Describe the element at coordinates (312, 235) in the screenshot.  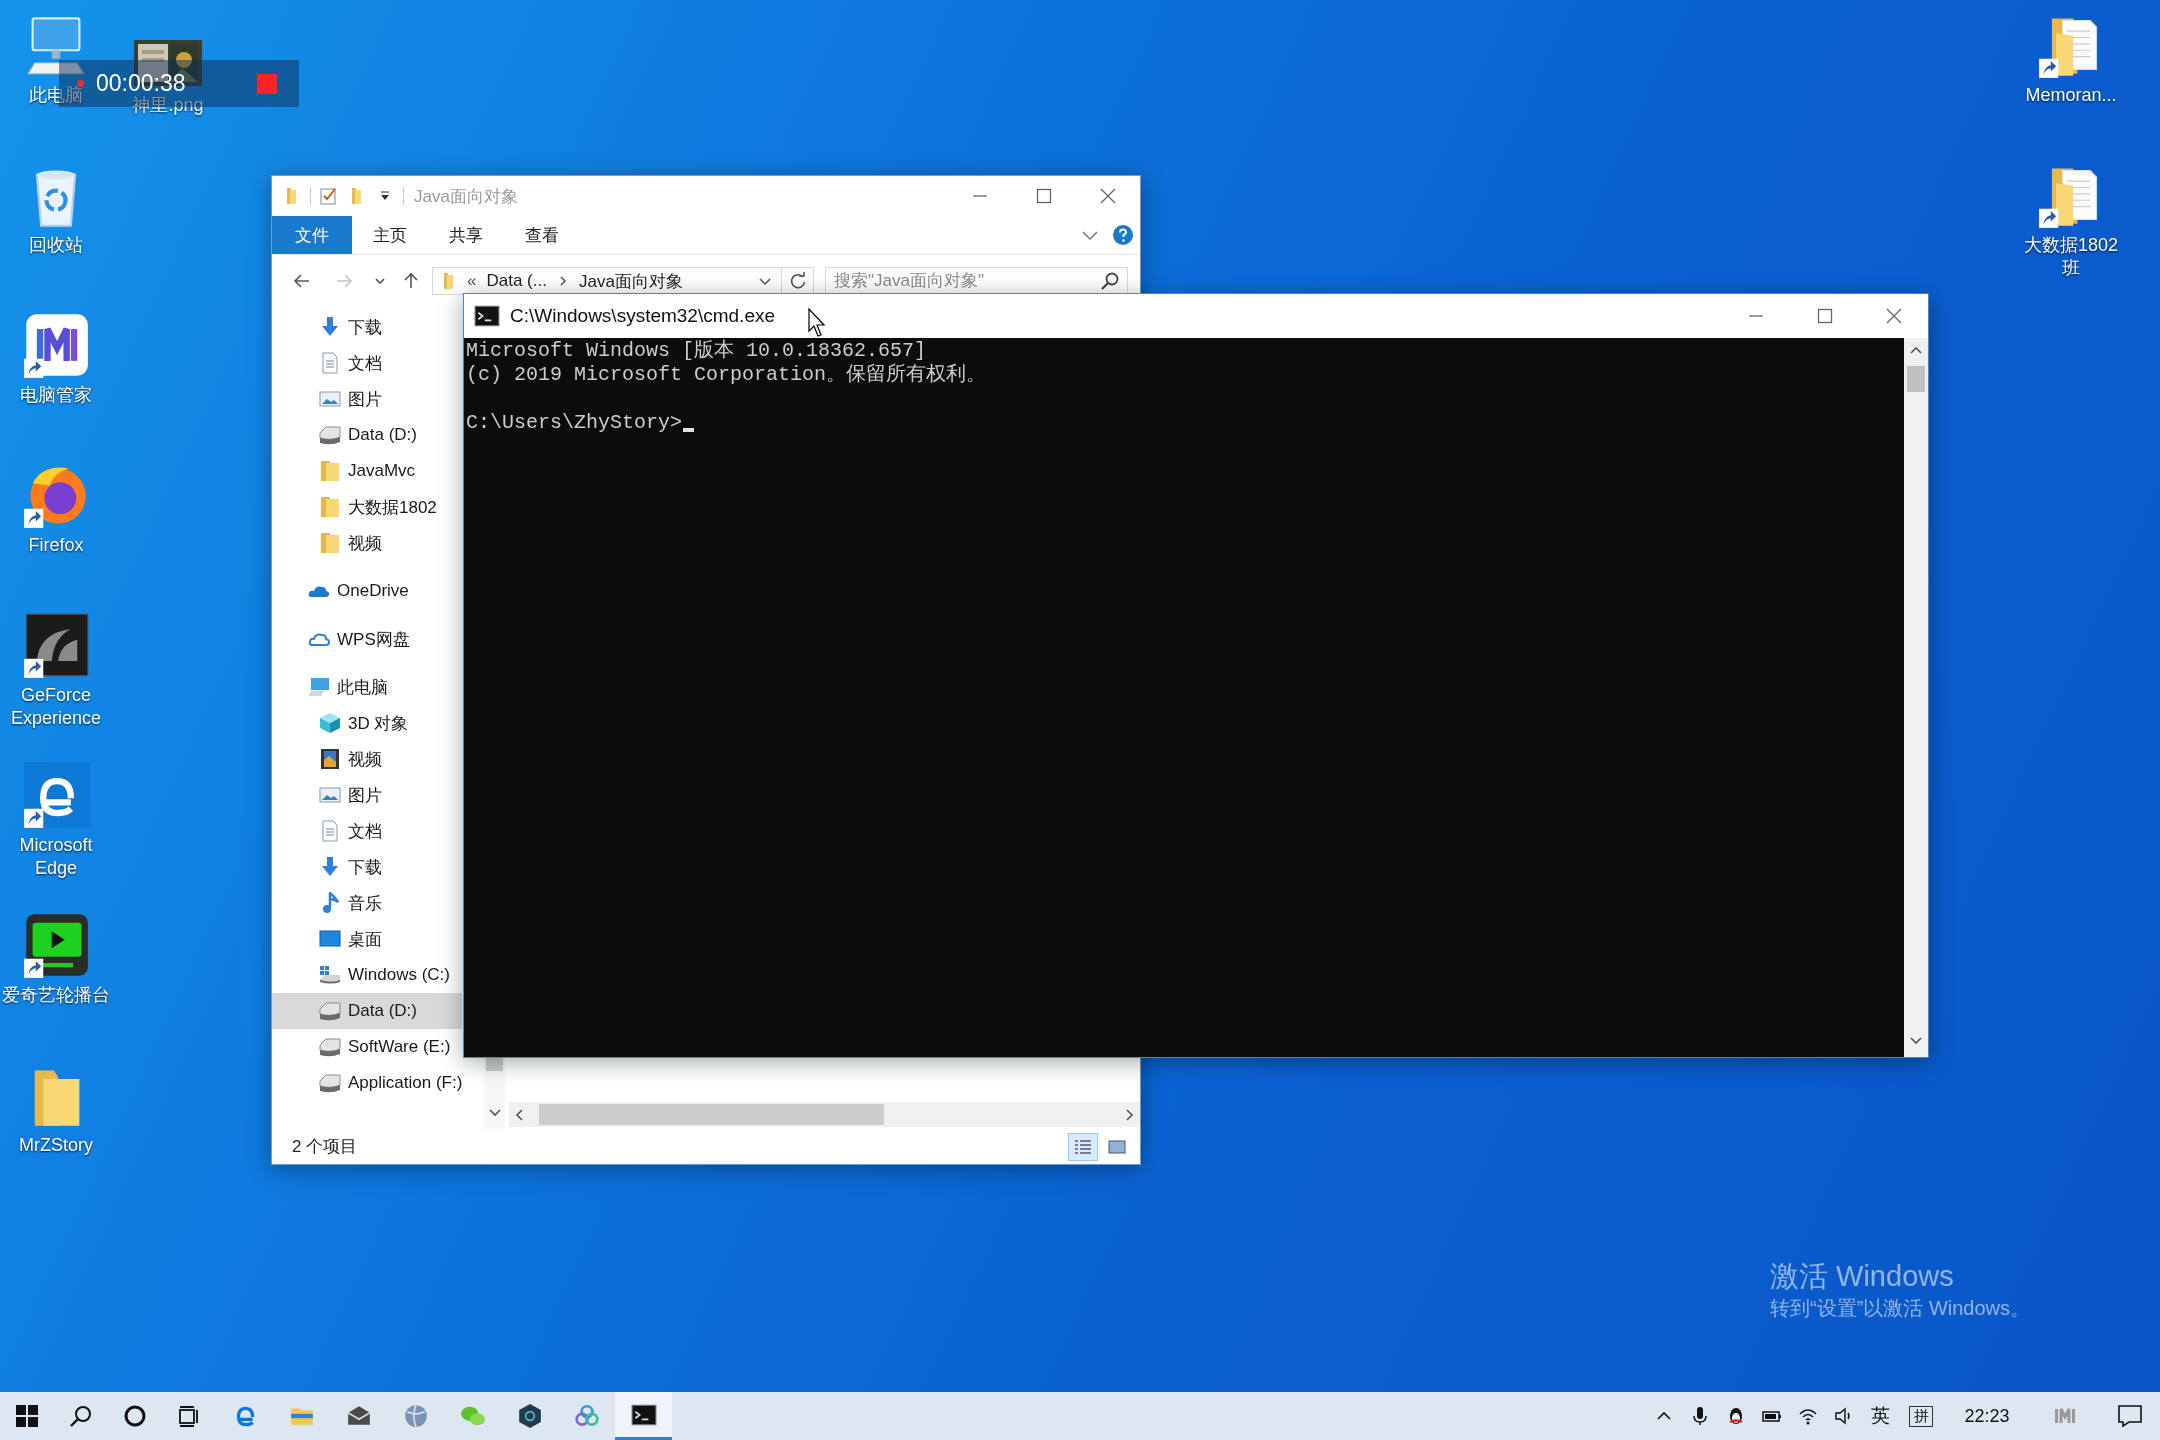
I see `ribbon-tab: 文件` at that location.